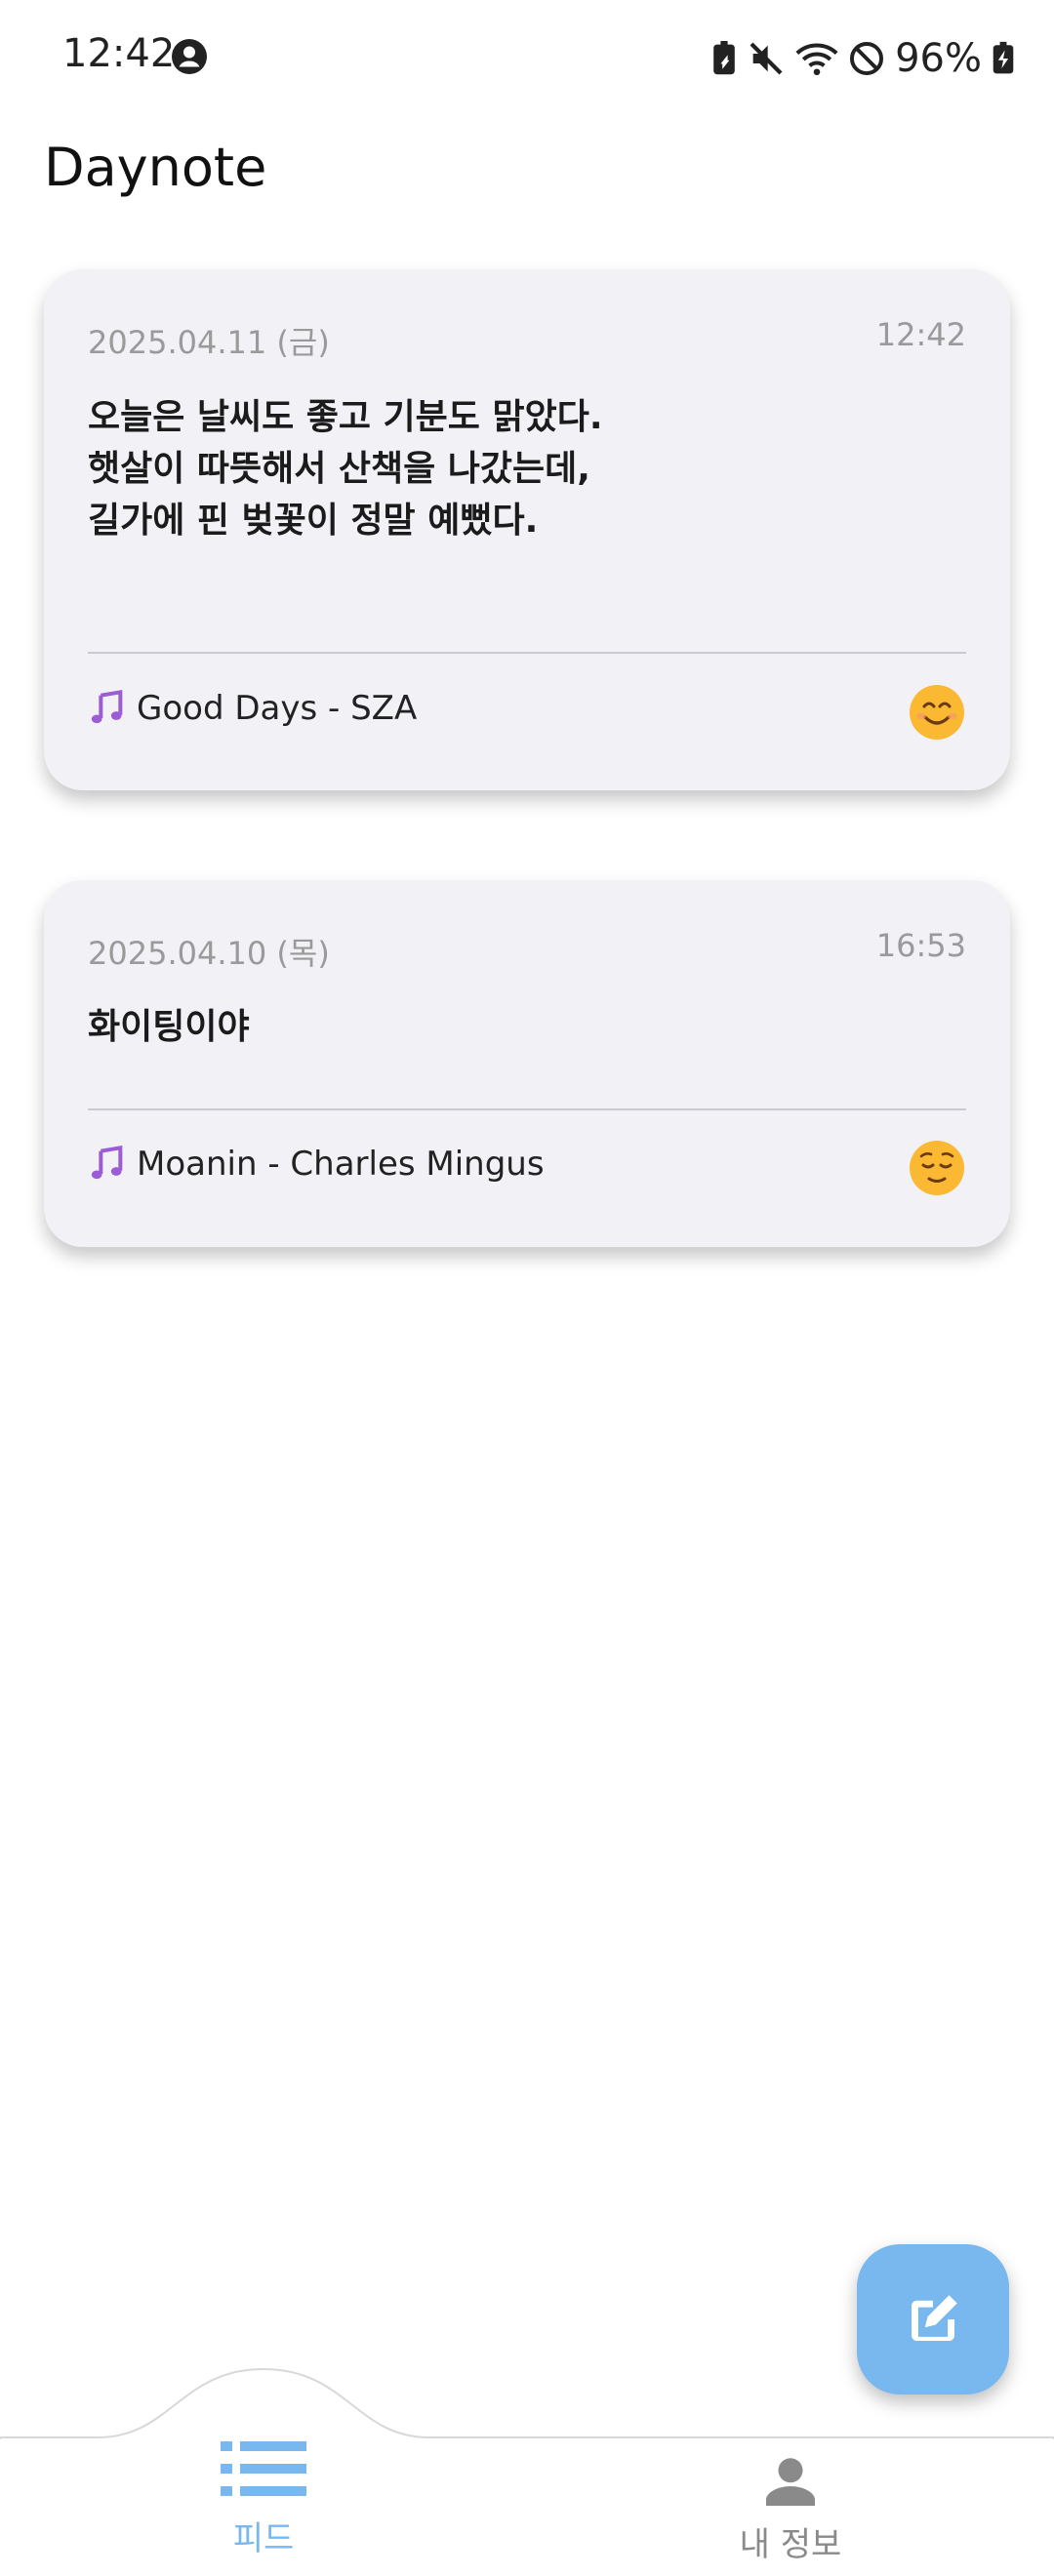  What do you see at coordinates (1003, 57) in the screenshot?
I see `battery-charging-icon` at bounding box center [1003, 57].